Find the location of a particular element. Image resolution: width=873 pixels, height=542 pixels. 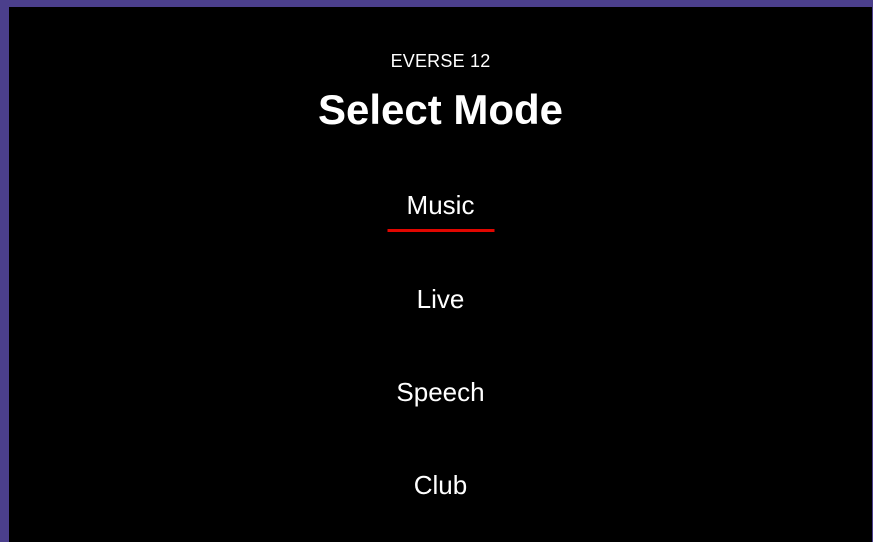

mode-option-music: Music is located at coordinates (441, 205).